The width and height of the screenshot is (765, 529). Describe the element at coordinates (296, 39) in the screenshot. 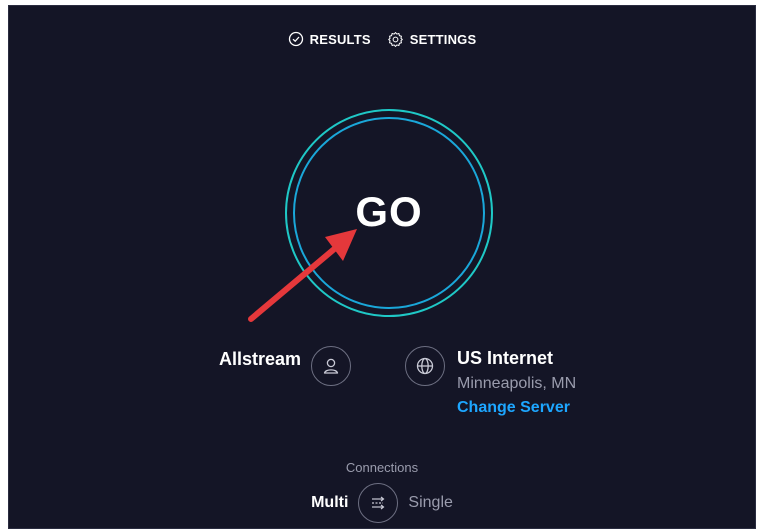

I see `check-circle-icon` at that location.